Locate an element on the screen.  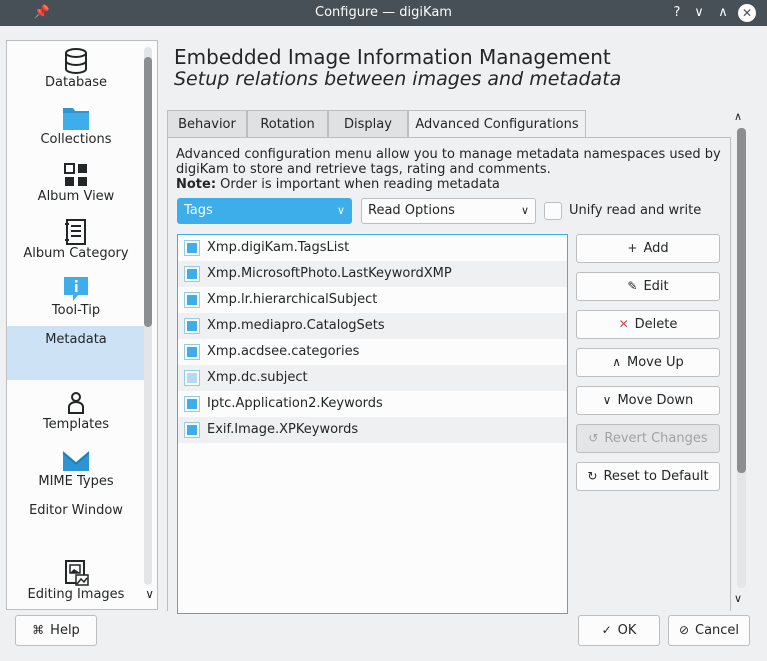
ok-button: ✓ OK is located at coordinates (619, 630).